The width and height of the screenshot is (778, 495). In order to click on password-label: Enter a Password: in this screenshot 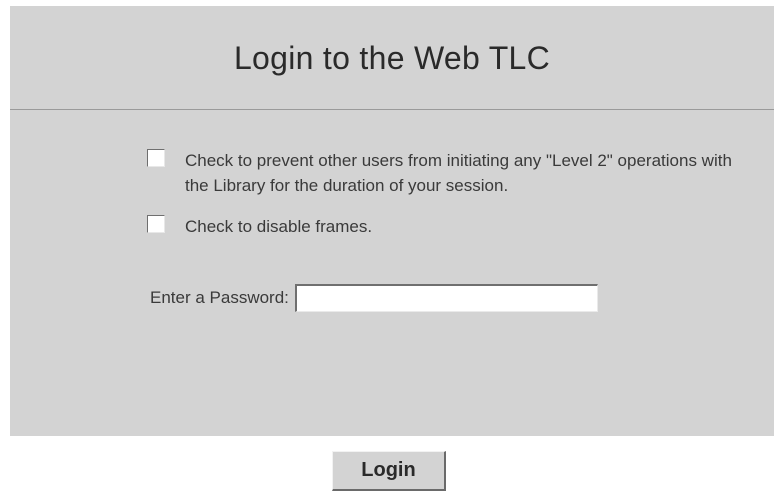, I will do `click(219, 297)`.